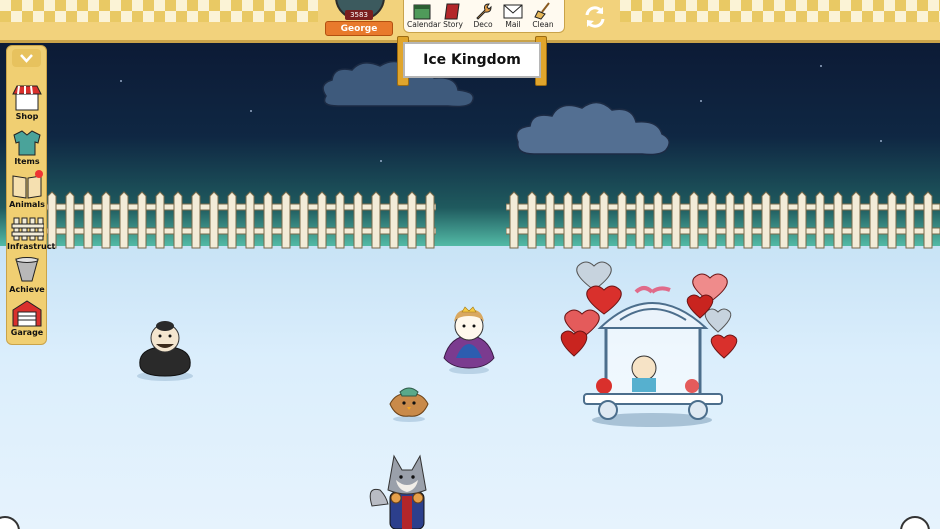  Describe the element at coordinates (27, 143) in the screenshot. I see `items-icon` at that location.